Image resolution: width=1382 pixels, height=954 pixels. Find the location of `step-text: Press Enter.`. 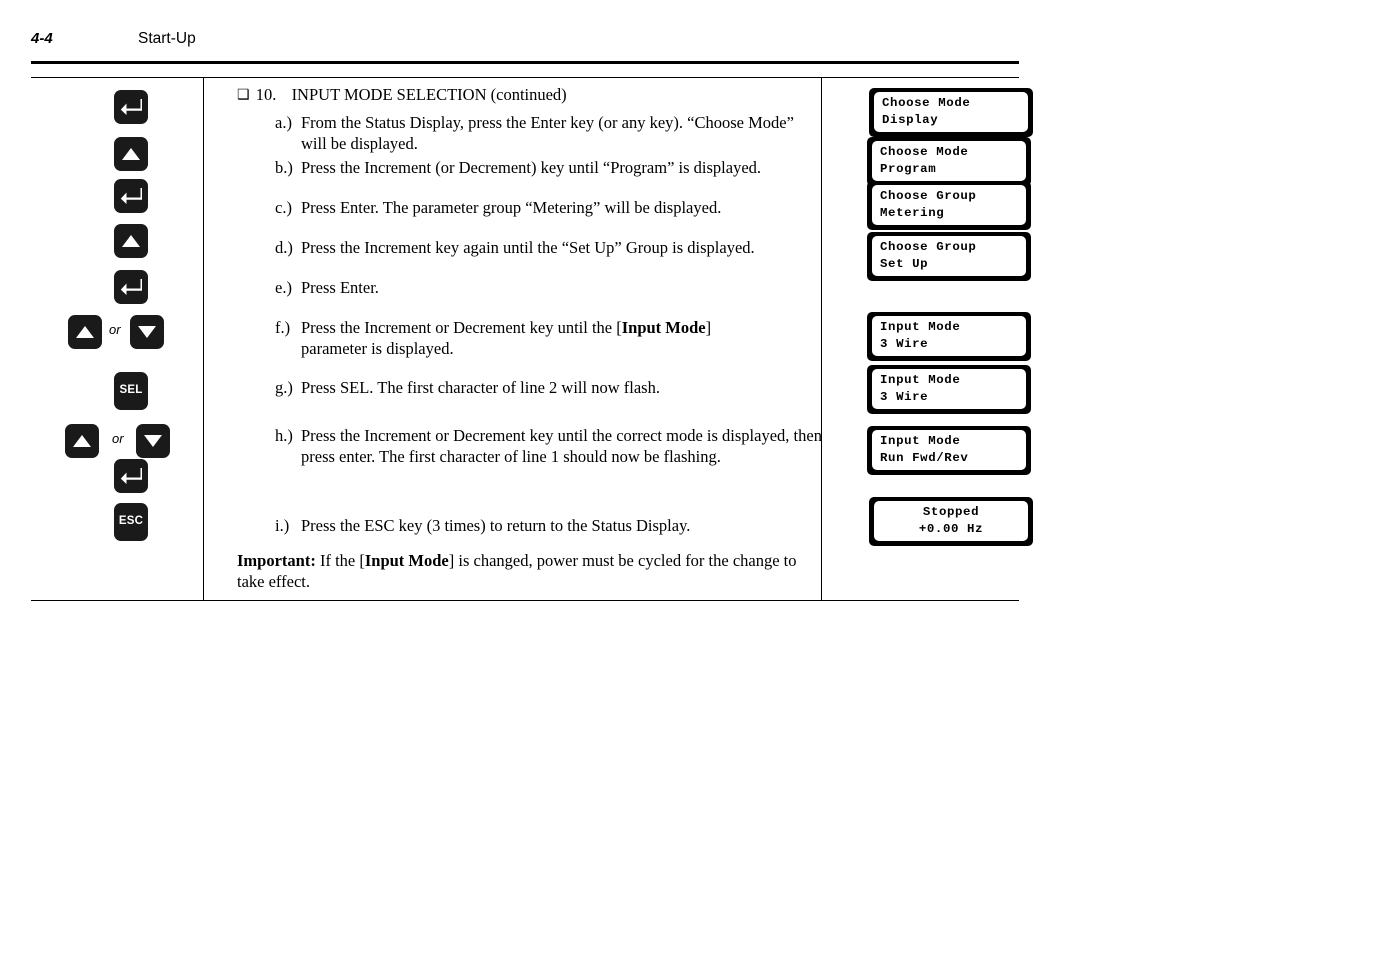

step-text: Press Enter. is located at coordinates (340, 287).